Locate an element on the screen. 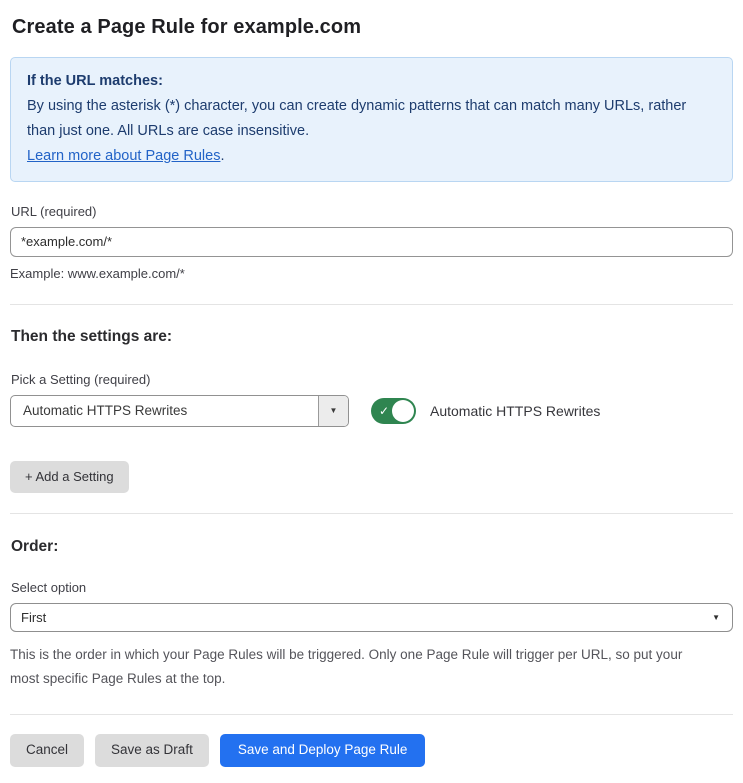 This screenshot has height=783, width=743. setting-dropdown-value: Automatic HTTPS Rewrites is located at coordinates (105, 411).